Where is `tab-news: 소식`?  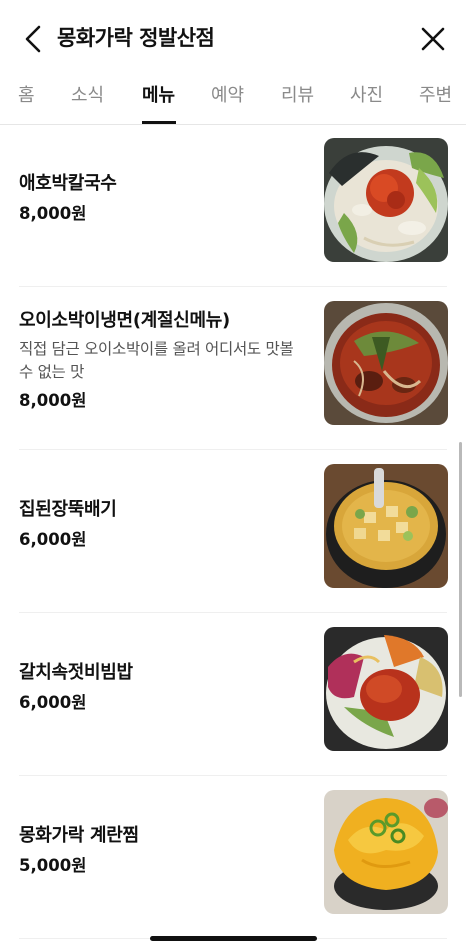
tab-news: 소식 is located at coordinates (87, 96).